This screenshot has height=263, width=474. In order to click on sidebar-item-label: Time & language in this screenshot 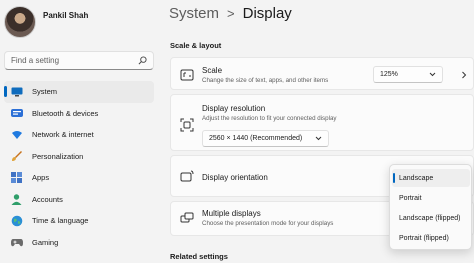, I will do `click(60, 221)`.